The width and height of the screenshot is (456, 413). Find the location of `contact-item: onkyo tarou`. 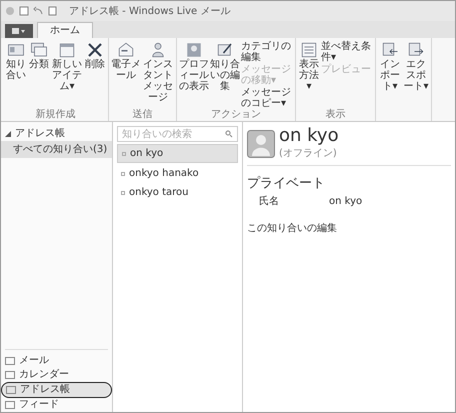

contact-item: onkyo tarou is located at coordinates (177, 192).